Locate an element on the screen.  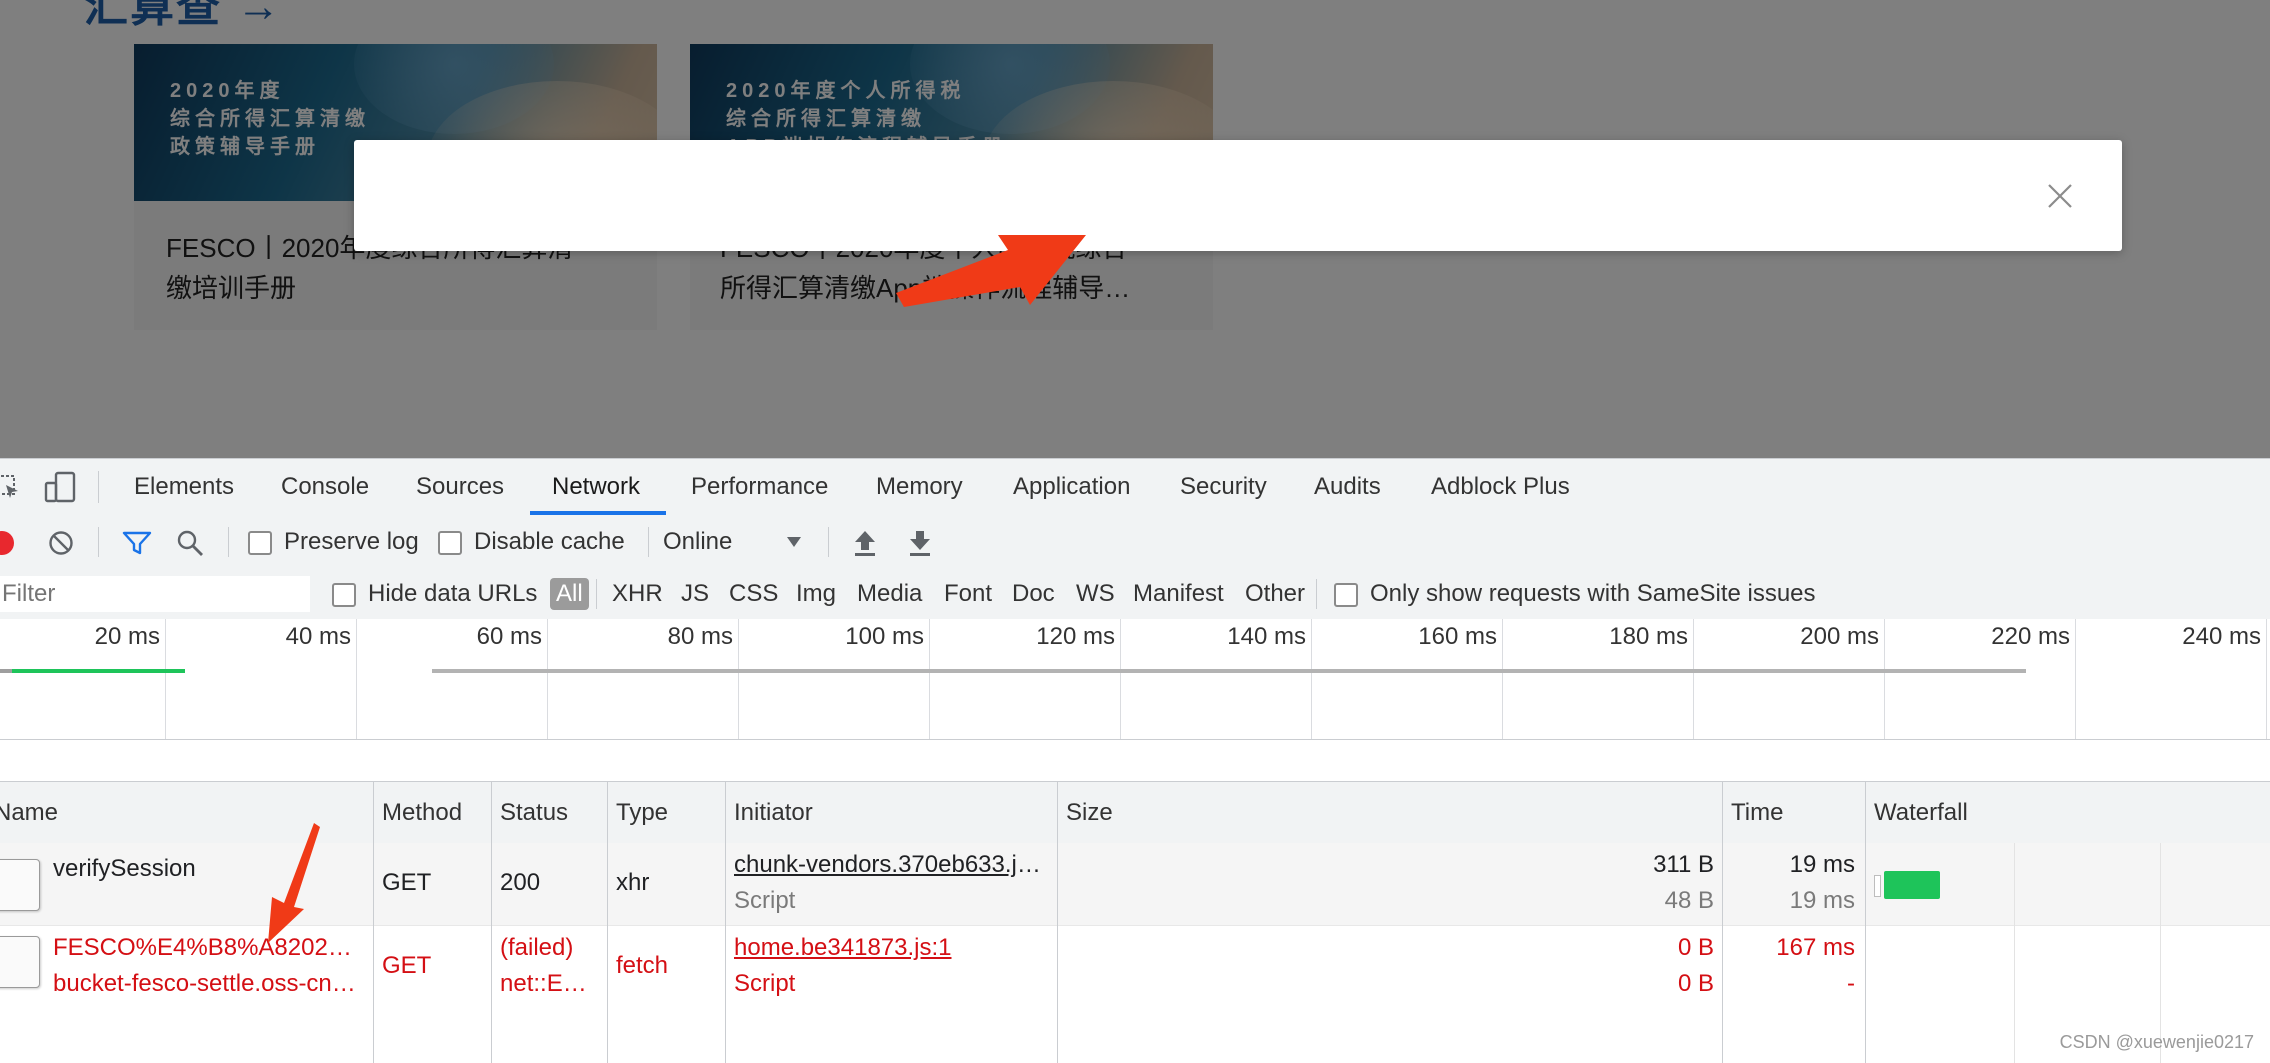
tab-elements: Elements is located at coordinates (184, 487).